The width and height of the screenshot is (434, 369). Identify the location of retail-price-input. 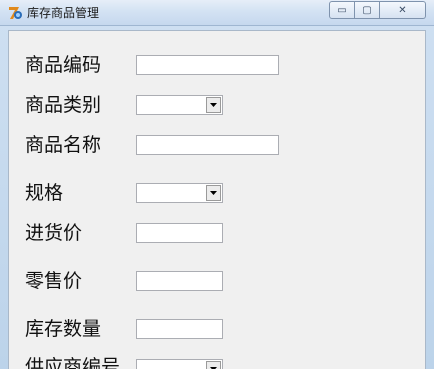
(179, 281).